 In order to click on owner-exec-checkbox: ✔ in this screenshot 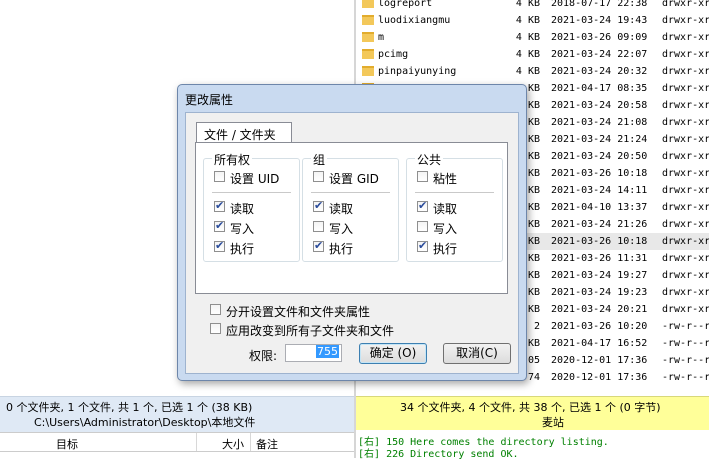, I will do `click(219, 245)`.